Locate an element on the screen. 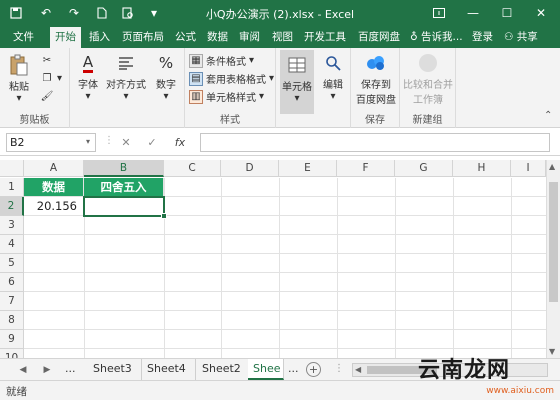 The height and width of the screenshot is (400, 560). sign-in-link: 登录 is located at coordinates (482, 37).